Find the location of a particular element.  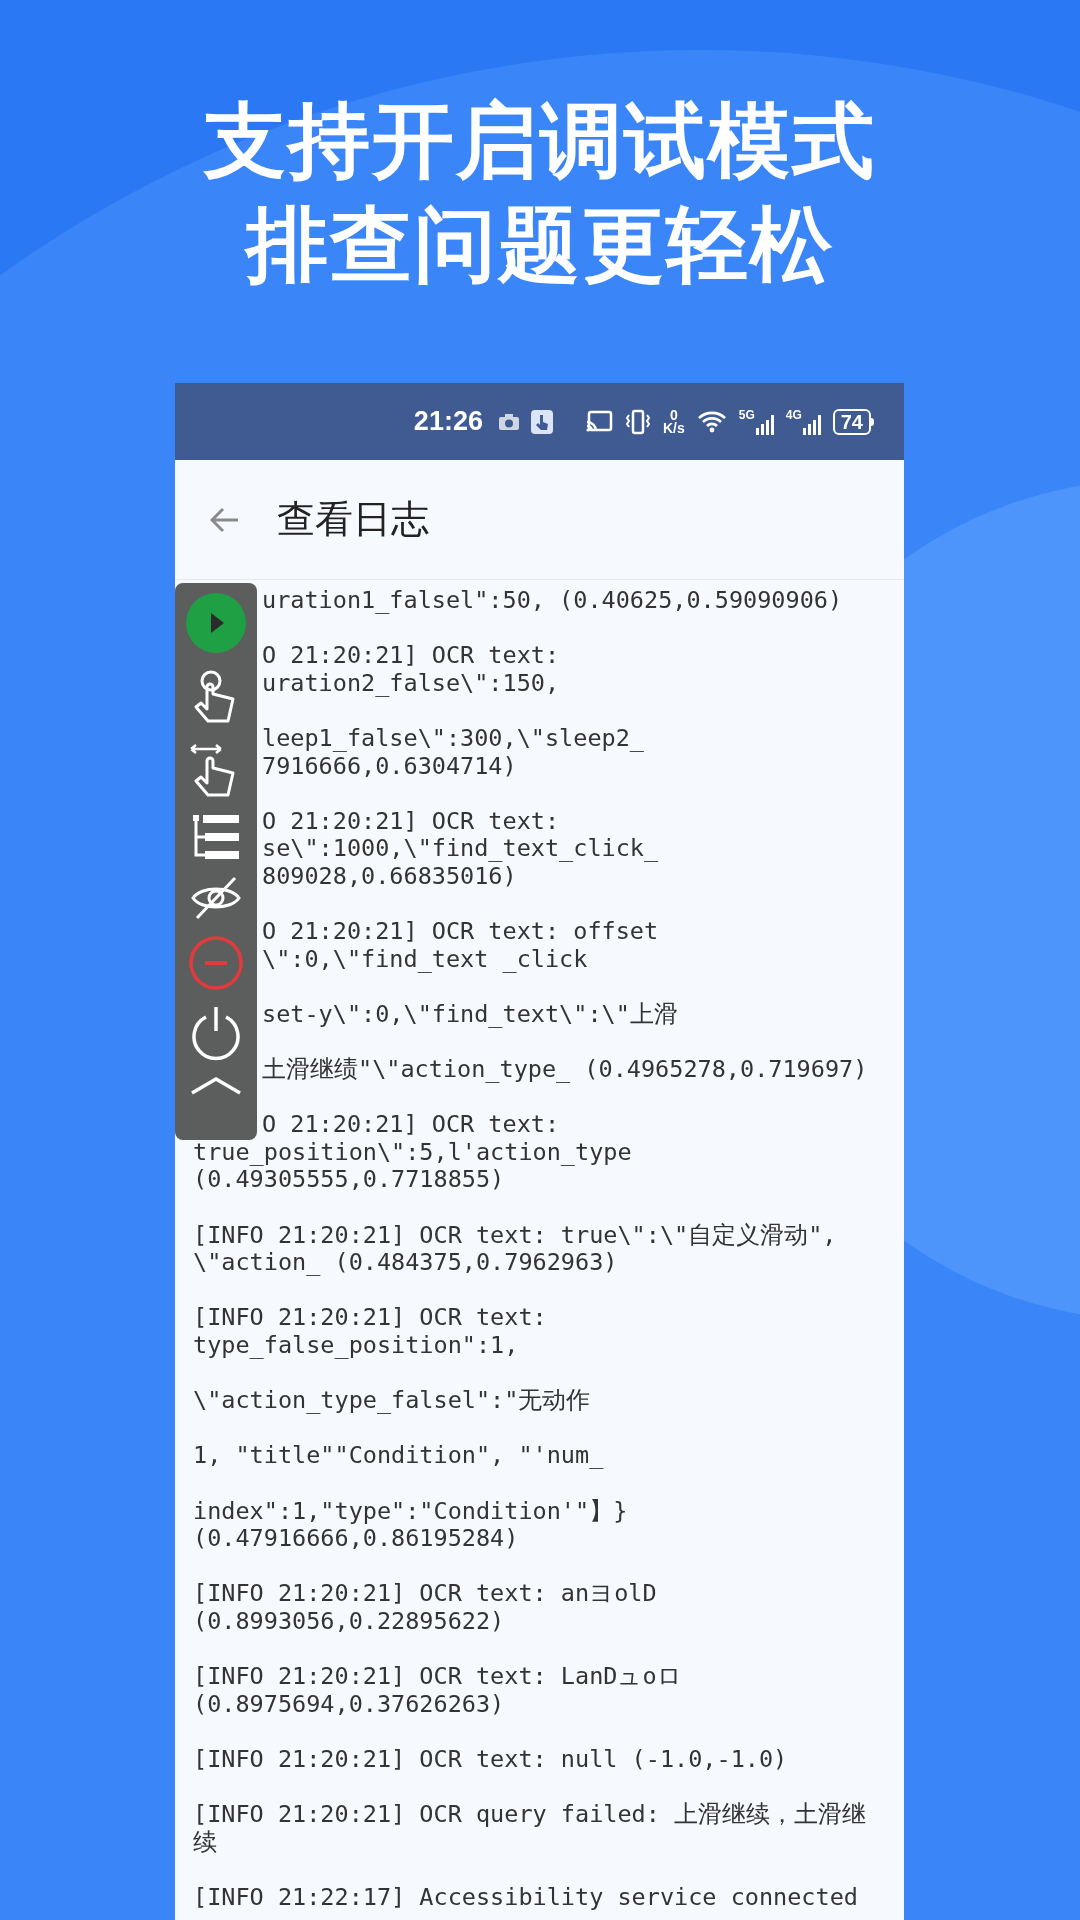

back-arrow-icon is located at coordinates (225, 519).